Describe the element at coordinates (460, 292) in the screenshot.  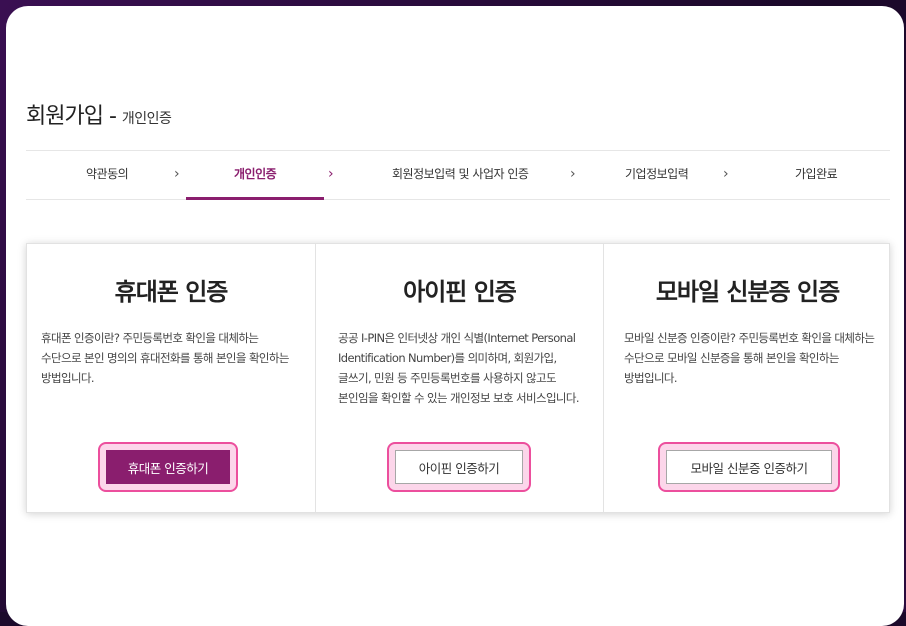
I see `card-title: 아이핀 인증` at that location.